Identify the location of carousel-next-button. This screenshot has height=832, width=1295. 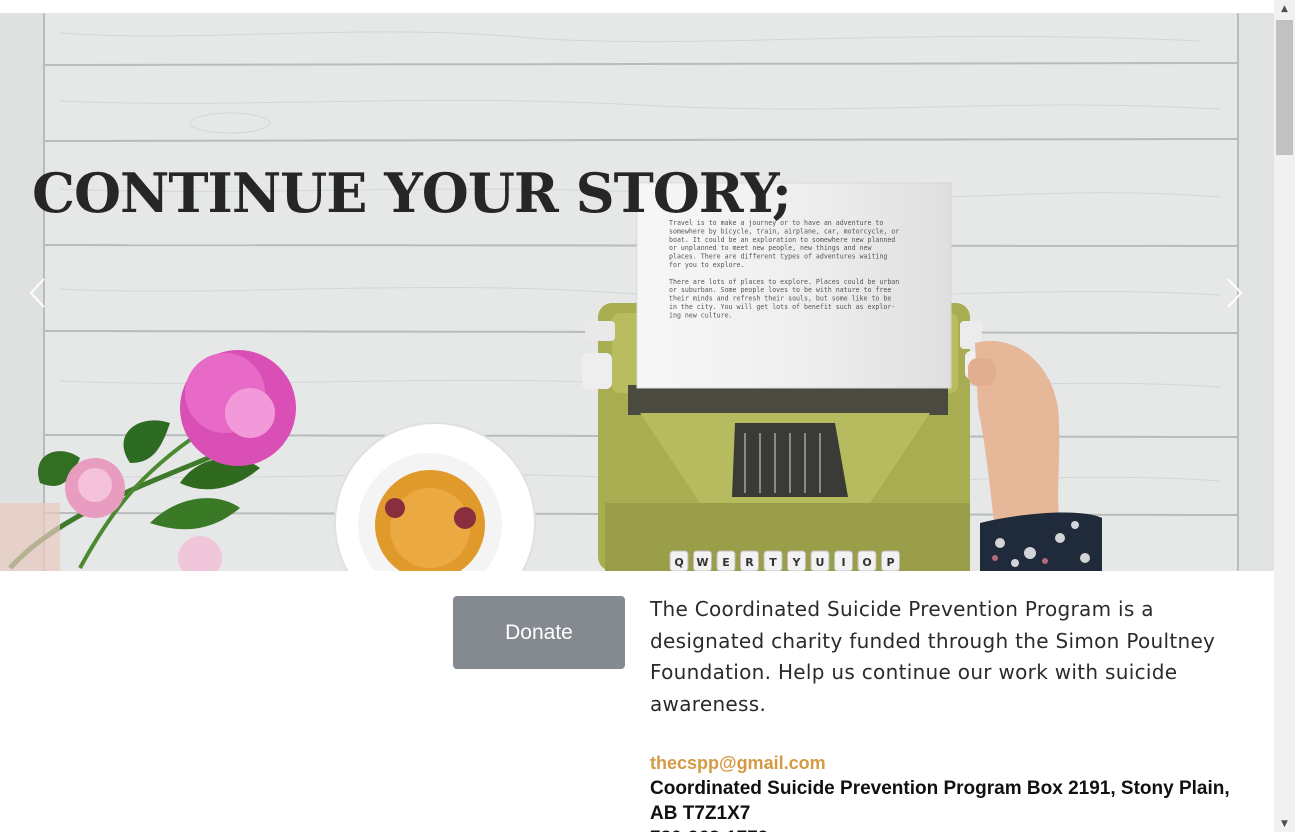
(1234, 293).